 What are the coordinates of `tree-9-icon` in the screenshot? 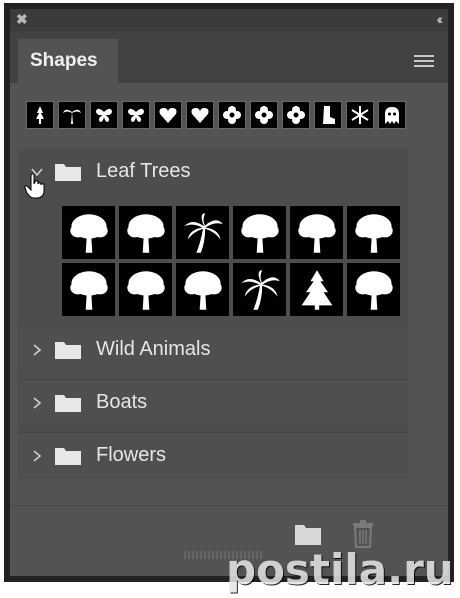 It's located at (373, 290).